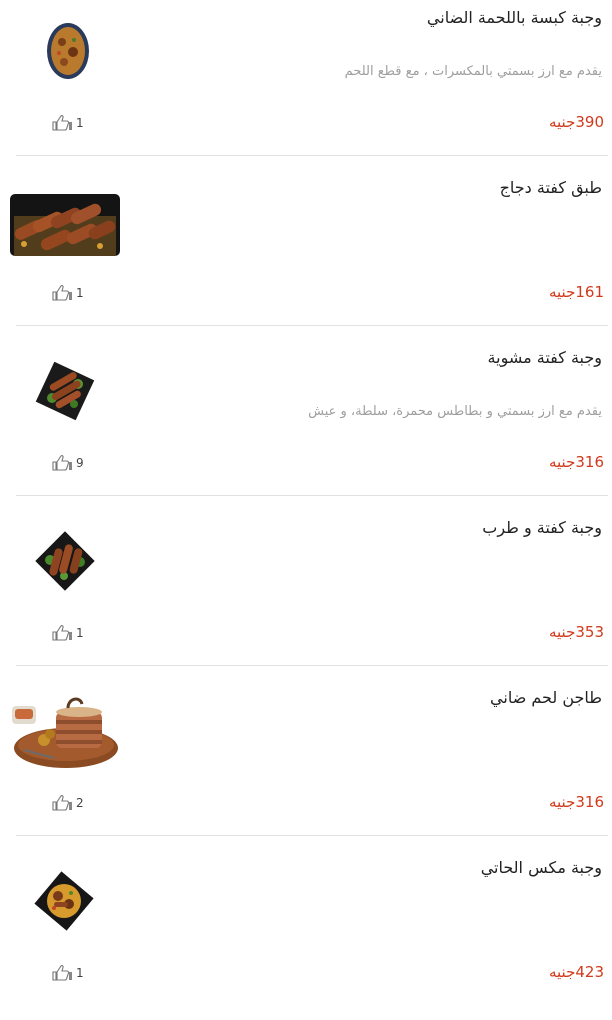 The image size is (612, 1020). I want to click on mix-hati-photo, so click(64, 901).